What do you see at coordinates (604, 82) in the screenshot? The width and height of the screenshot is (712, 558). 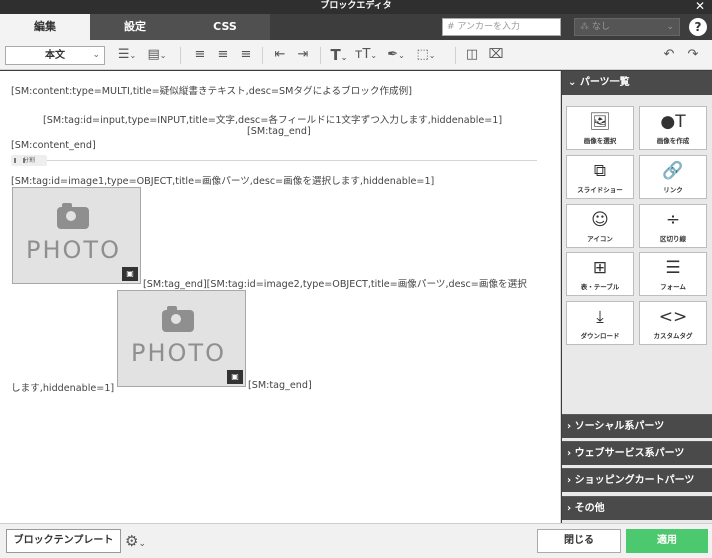 I see `parts-list-title: パーツ一覧` at bounding box center [604, 82].